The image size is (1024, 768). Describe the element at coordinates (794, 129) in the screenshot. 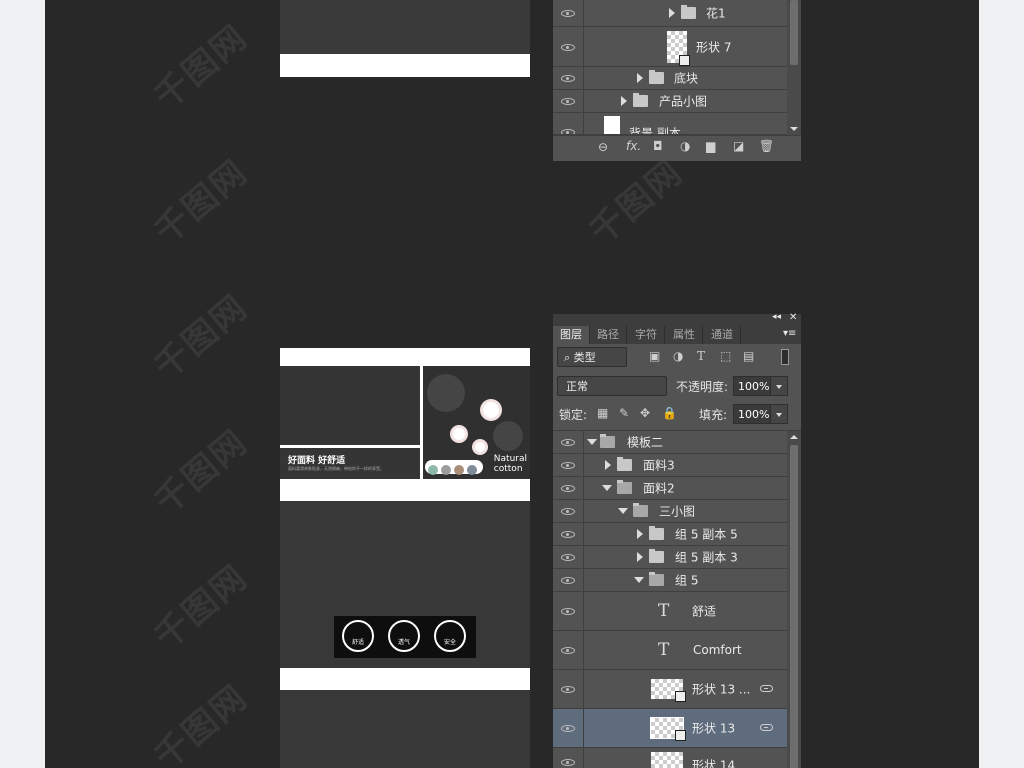

I see `scroll-down-icon` at that location.